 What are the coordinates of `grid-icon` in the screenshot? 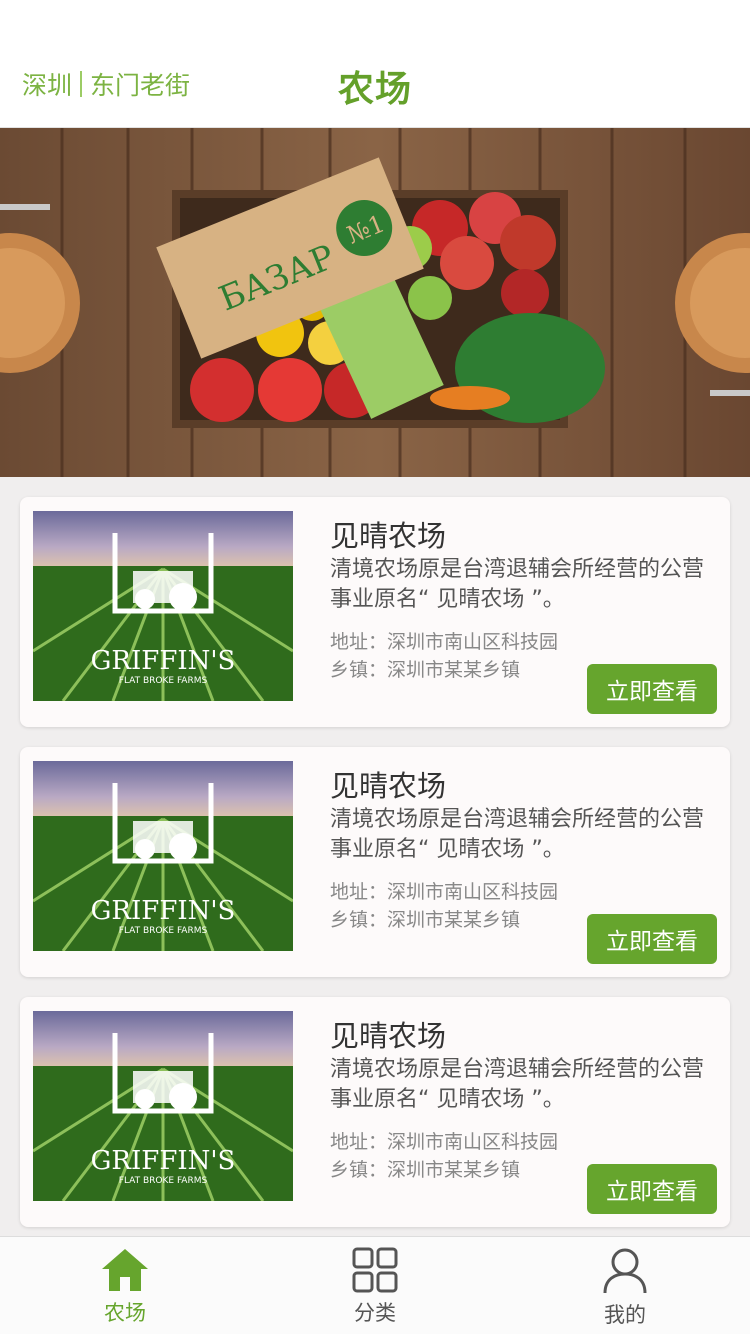 It's located at (375, 1270).